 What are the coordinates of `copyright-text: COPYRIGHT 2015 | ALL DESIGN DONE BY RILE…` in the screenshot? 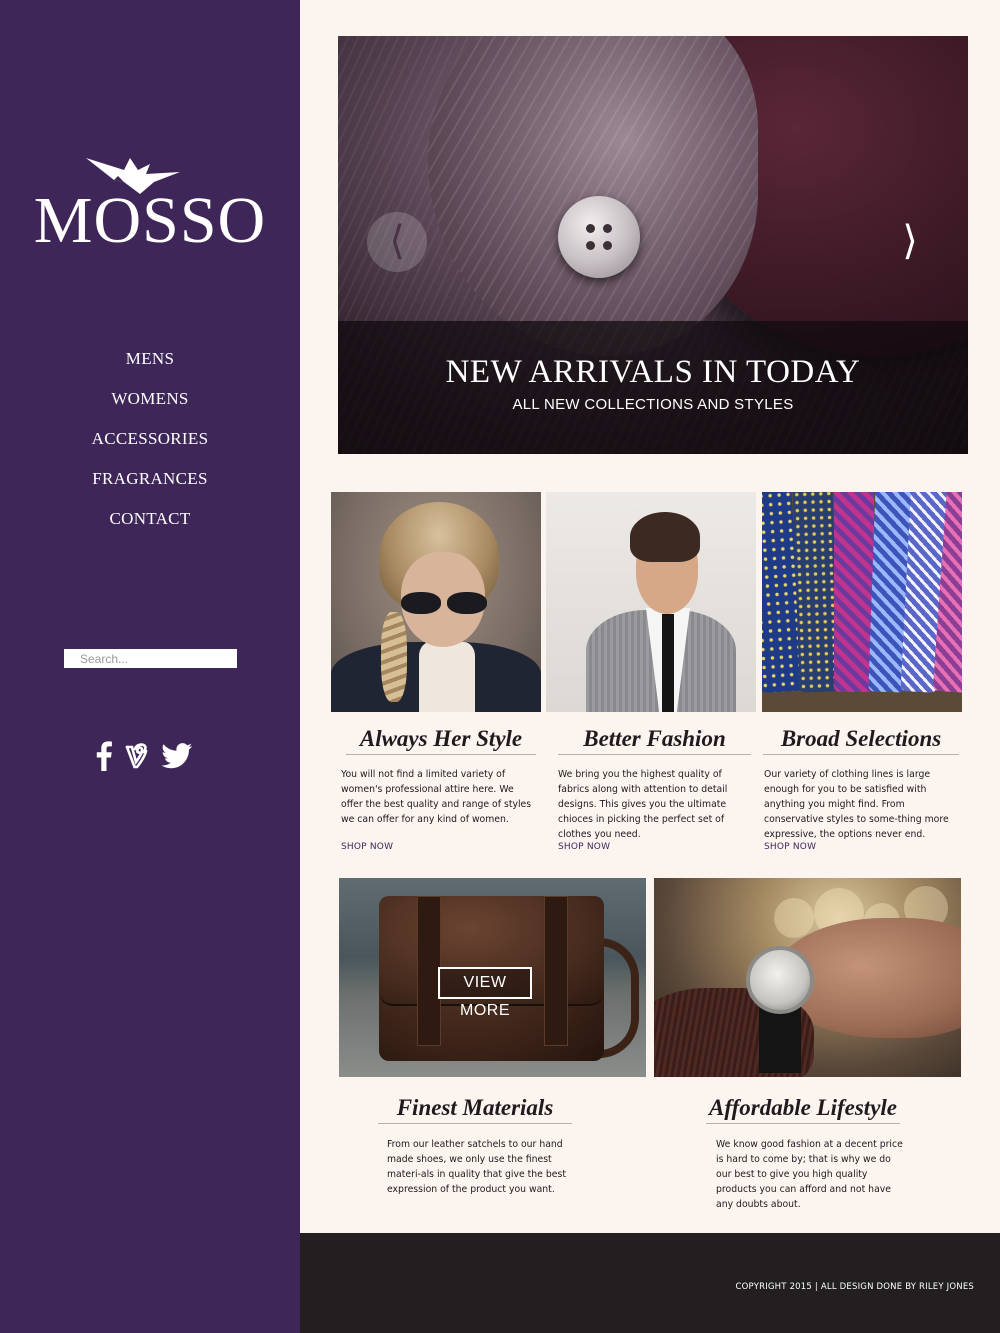 It's located at (854, 1287).